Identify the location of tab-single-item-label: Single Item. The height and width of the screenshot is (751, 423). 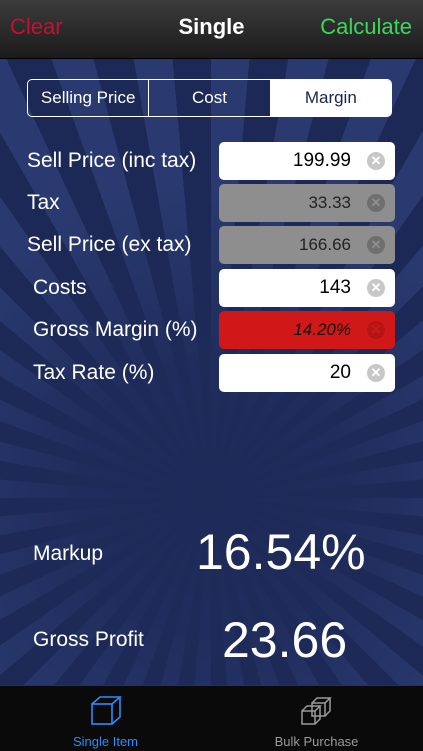
(105, 741).